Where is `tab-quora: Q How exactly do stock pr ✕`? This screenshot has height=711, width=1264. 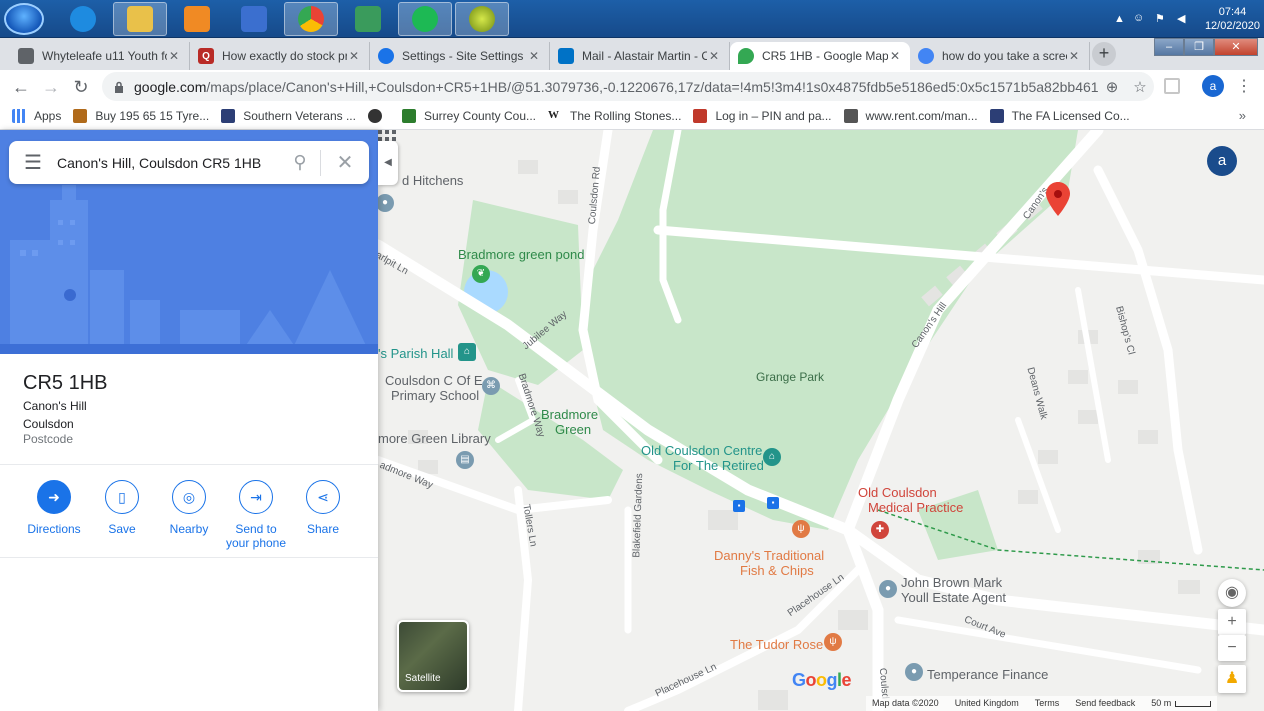
tab-quora: Q How exactly do stock pr ✕ is located at coordinates (280, 56).